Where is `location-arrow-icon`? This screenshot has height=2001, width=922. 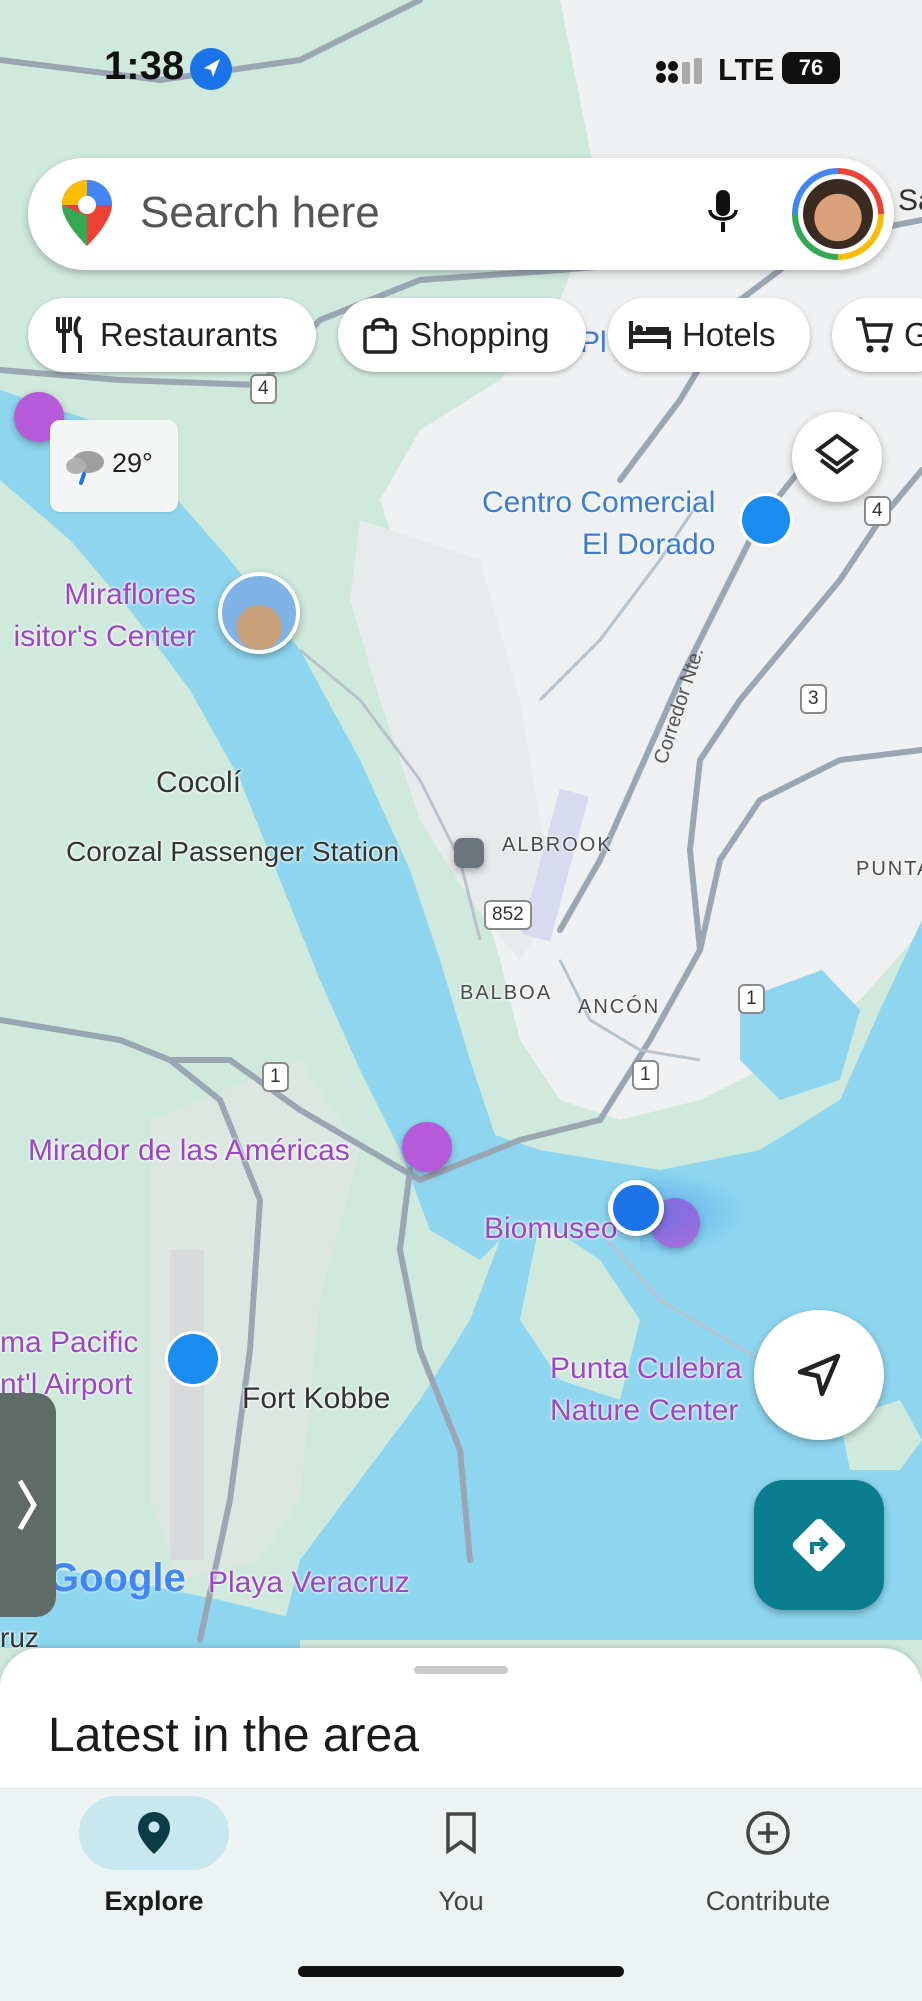 location-arrow-icon is located at coordinates (211, 69).